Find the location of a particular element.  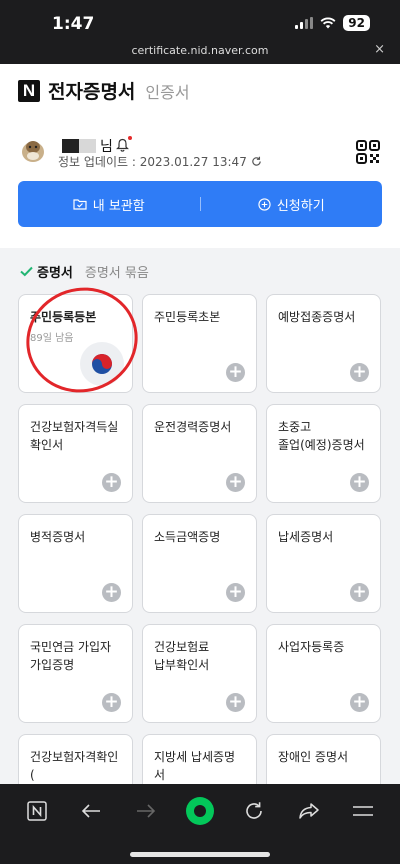

green-dot-icon is located at coordinates (200, 811).